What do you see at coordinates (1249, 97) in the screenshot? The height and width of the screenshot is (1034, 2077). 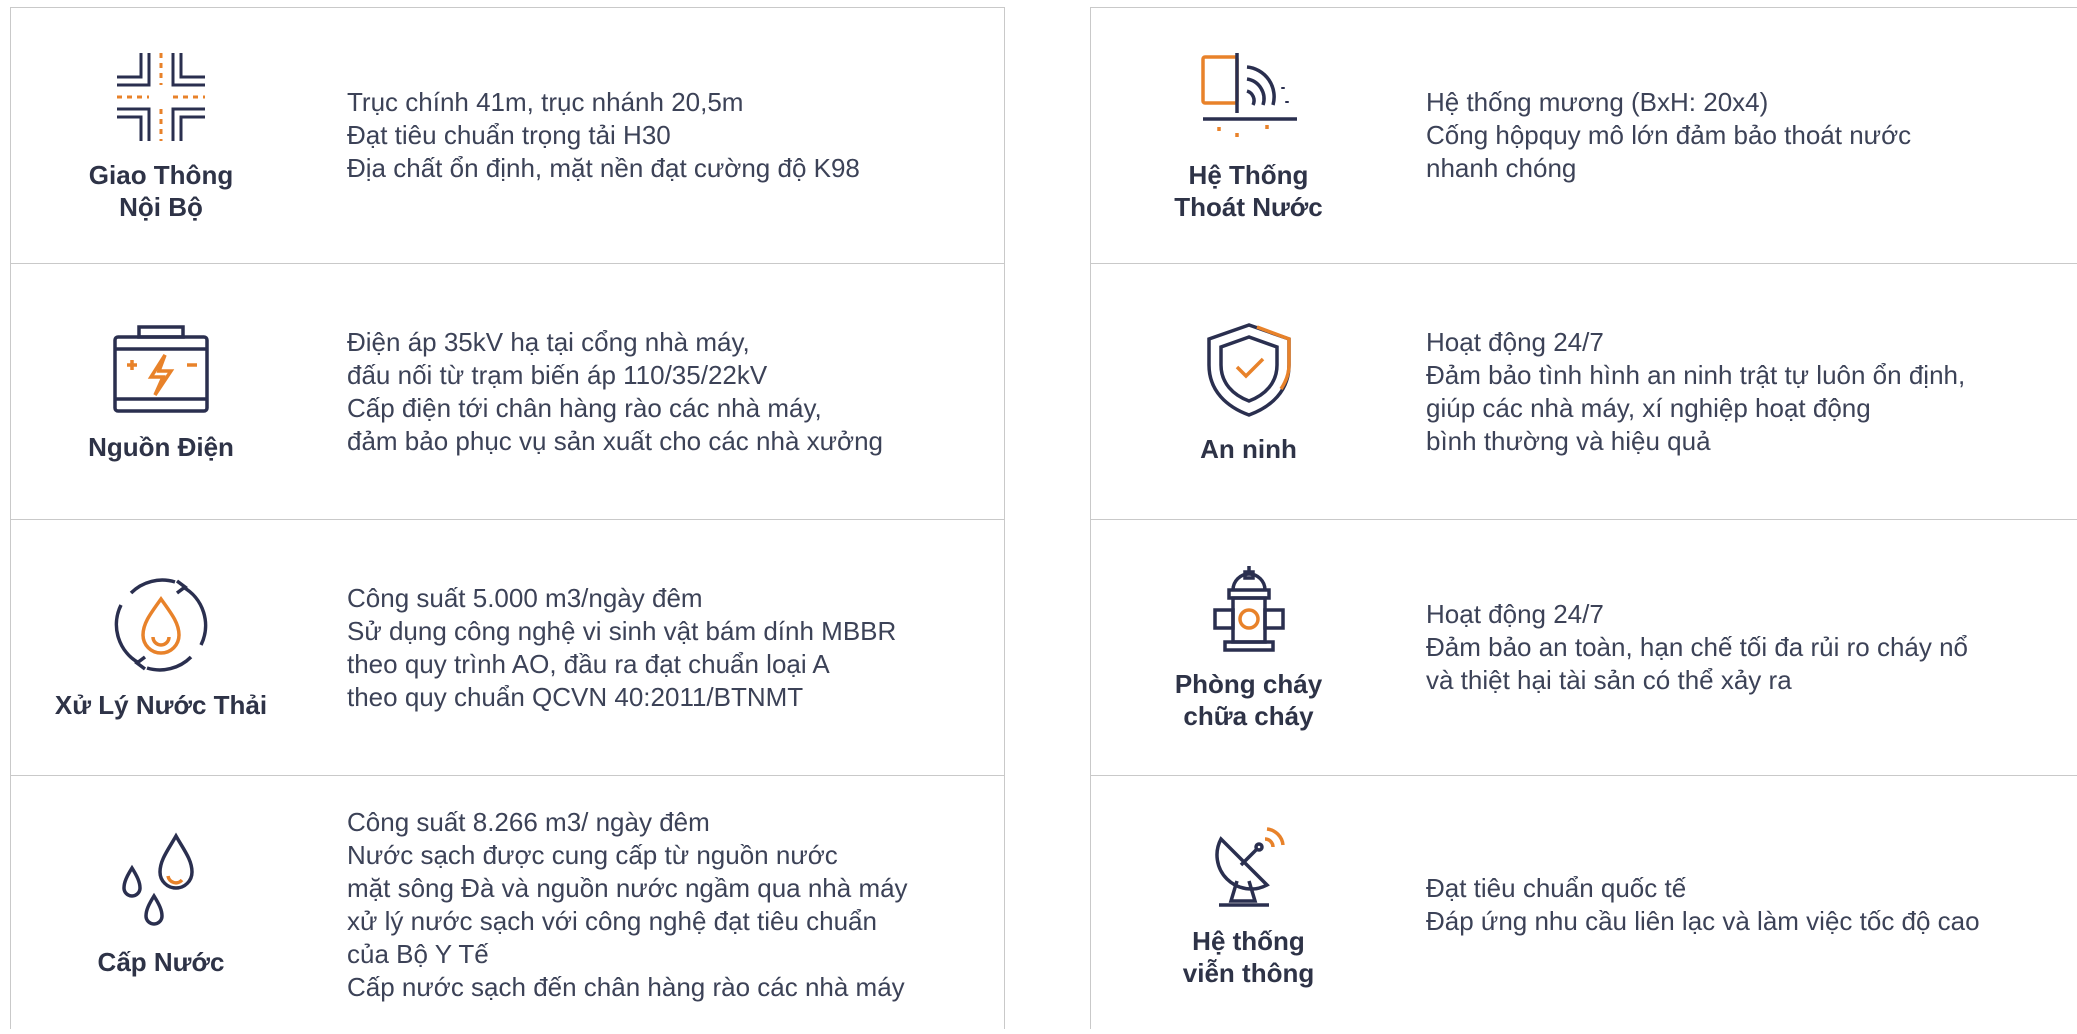 I see `drainage-icon` at bounding box center [1249, 97].